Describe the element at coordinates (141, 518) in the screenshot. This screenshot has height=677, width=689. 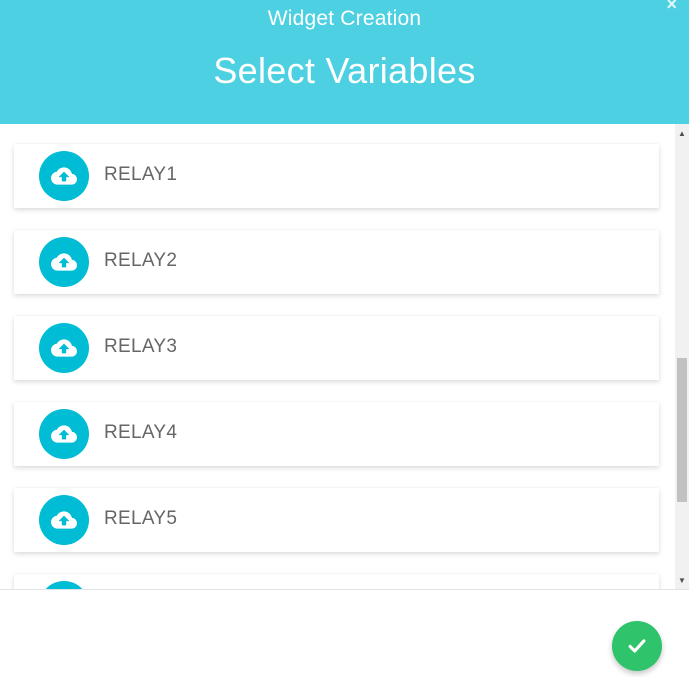
I see `variable-label: RELAY5` at that location.